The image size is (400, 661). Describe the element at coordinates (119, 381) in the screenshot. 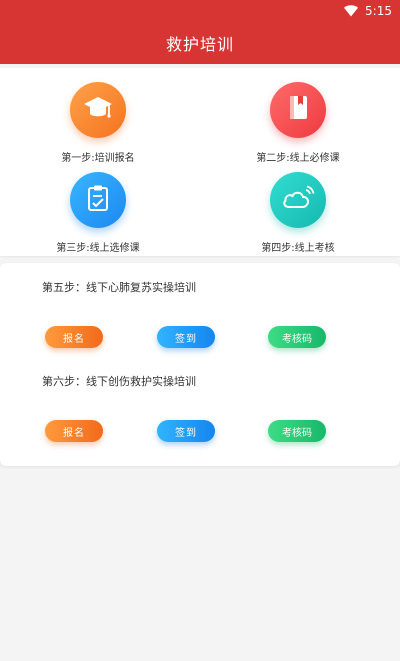

I see `training-title: 第六步：线下创伤救护实操培训` at that location.